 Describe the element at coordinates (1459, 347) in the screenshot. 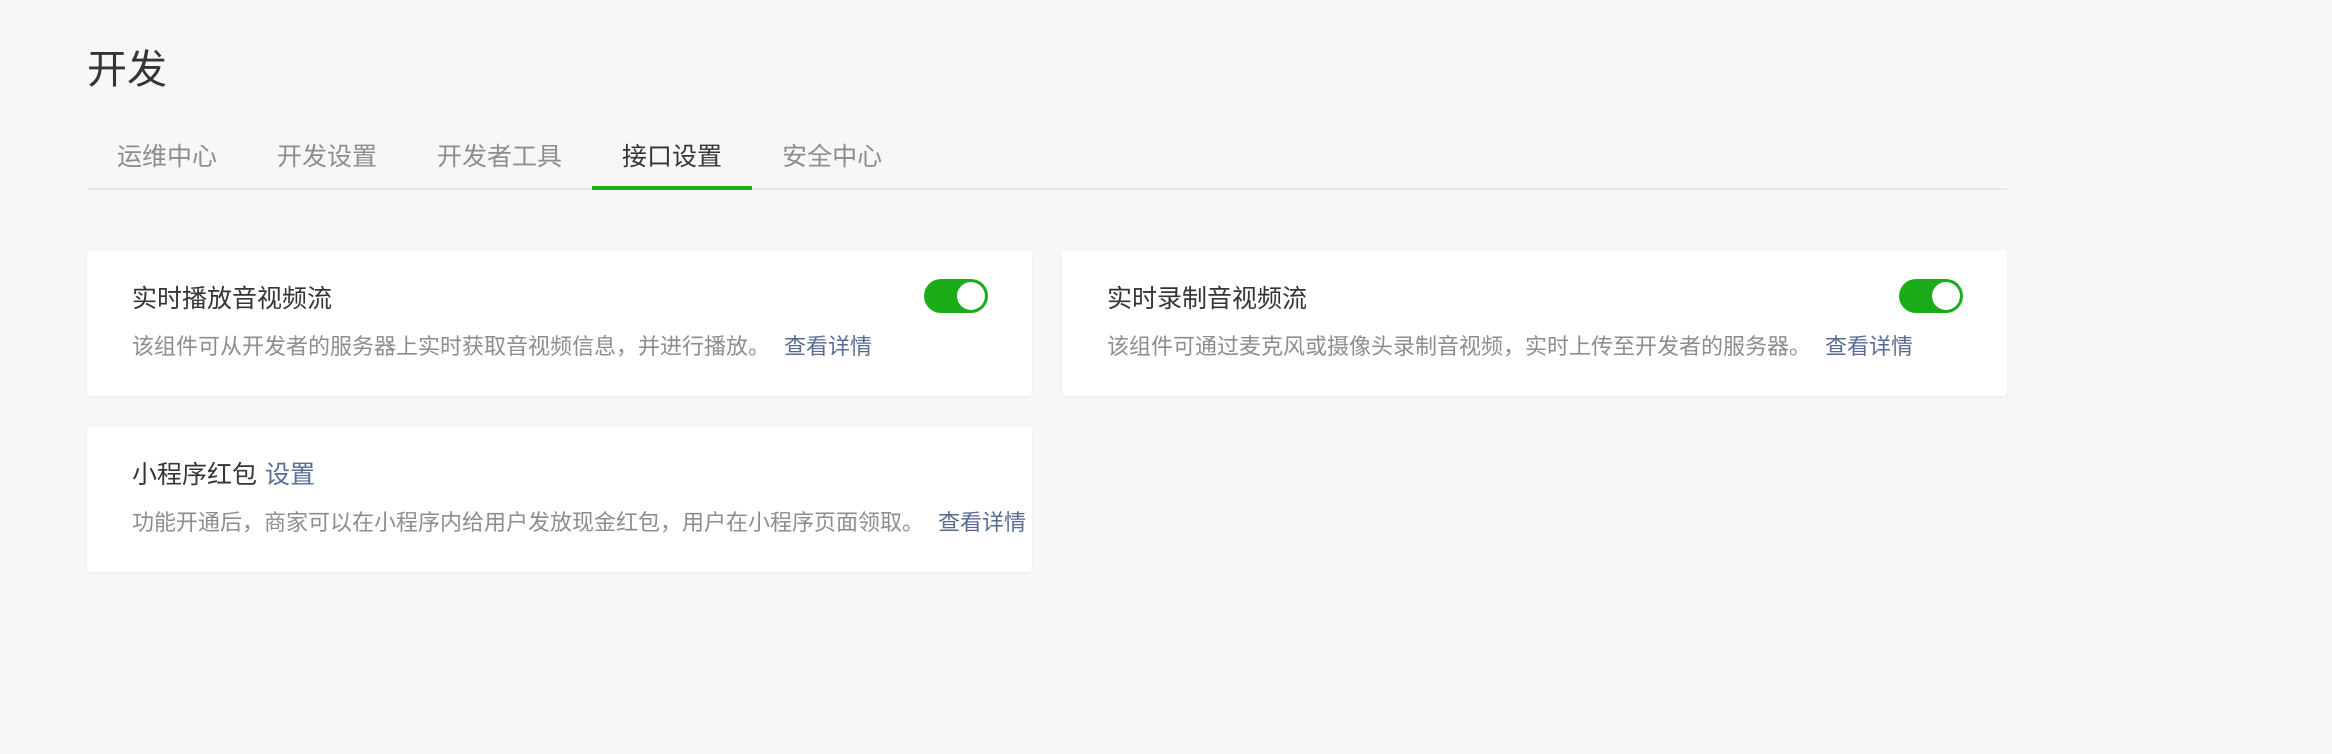

I see `description-text: 该组件可通过麦克风或摄像头录制音视频，实时上传至开发者的服务器。` at that location.